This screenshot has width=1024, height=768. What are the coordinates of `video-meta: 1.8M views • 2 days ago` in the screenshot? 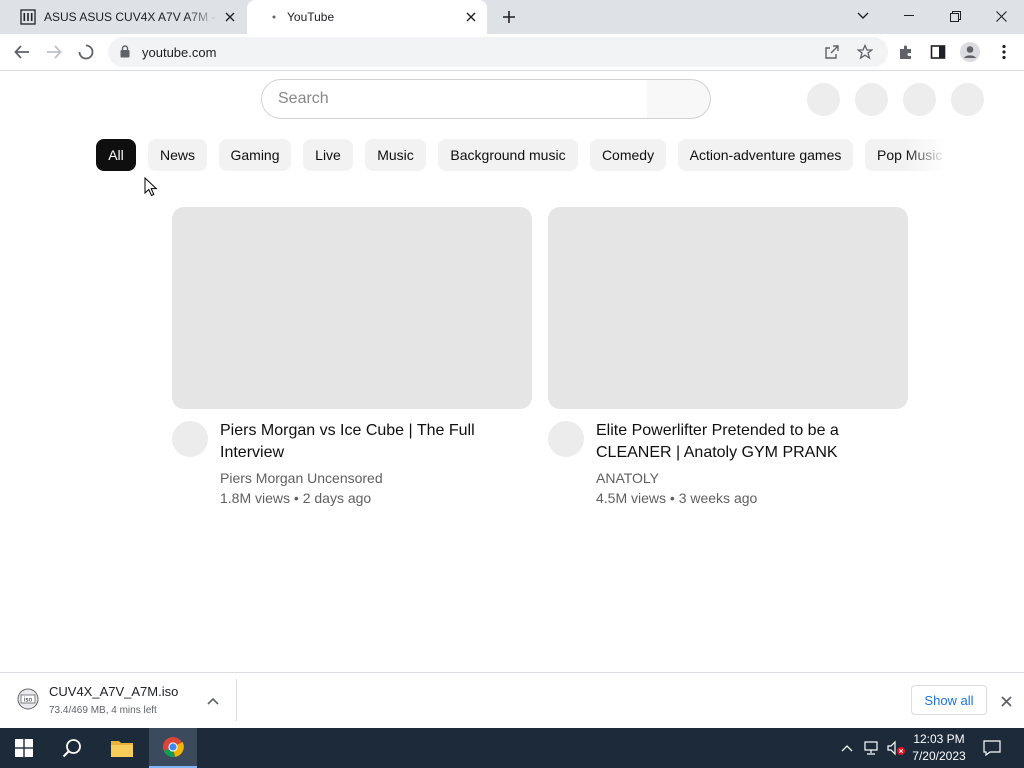 It's located at (296, 498).